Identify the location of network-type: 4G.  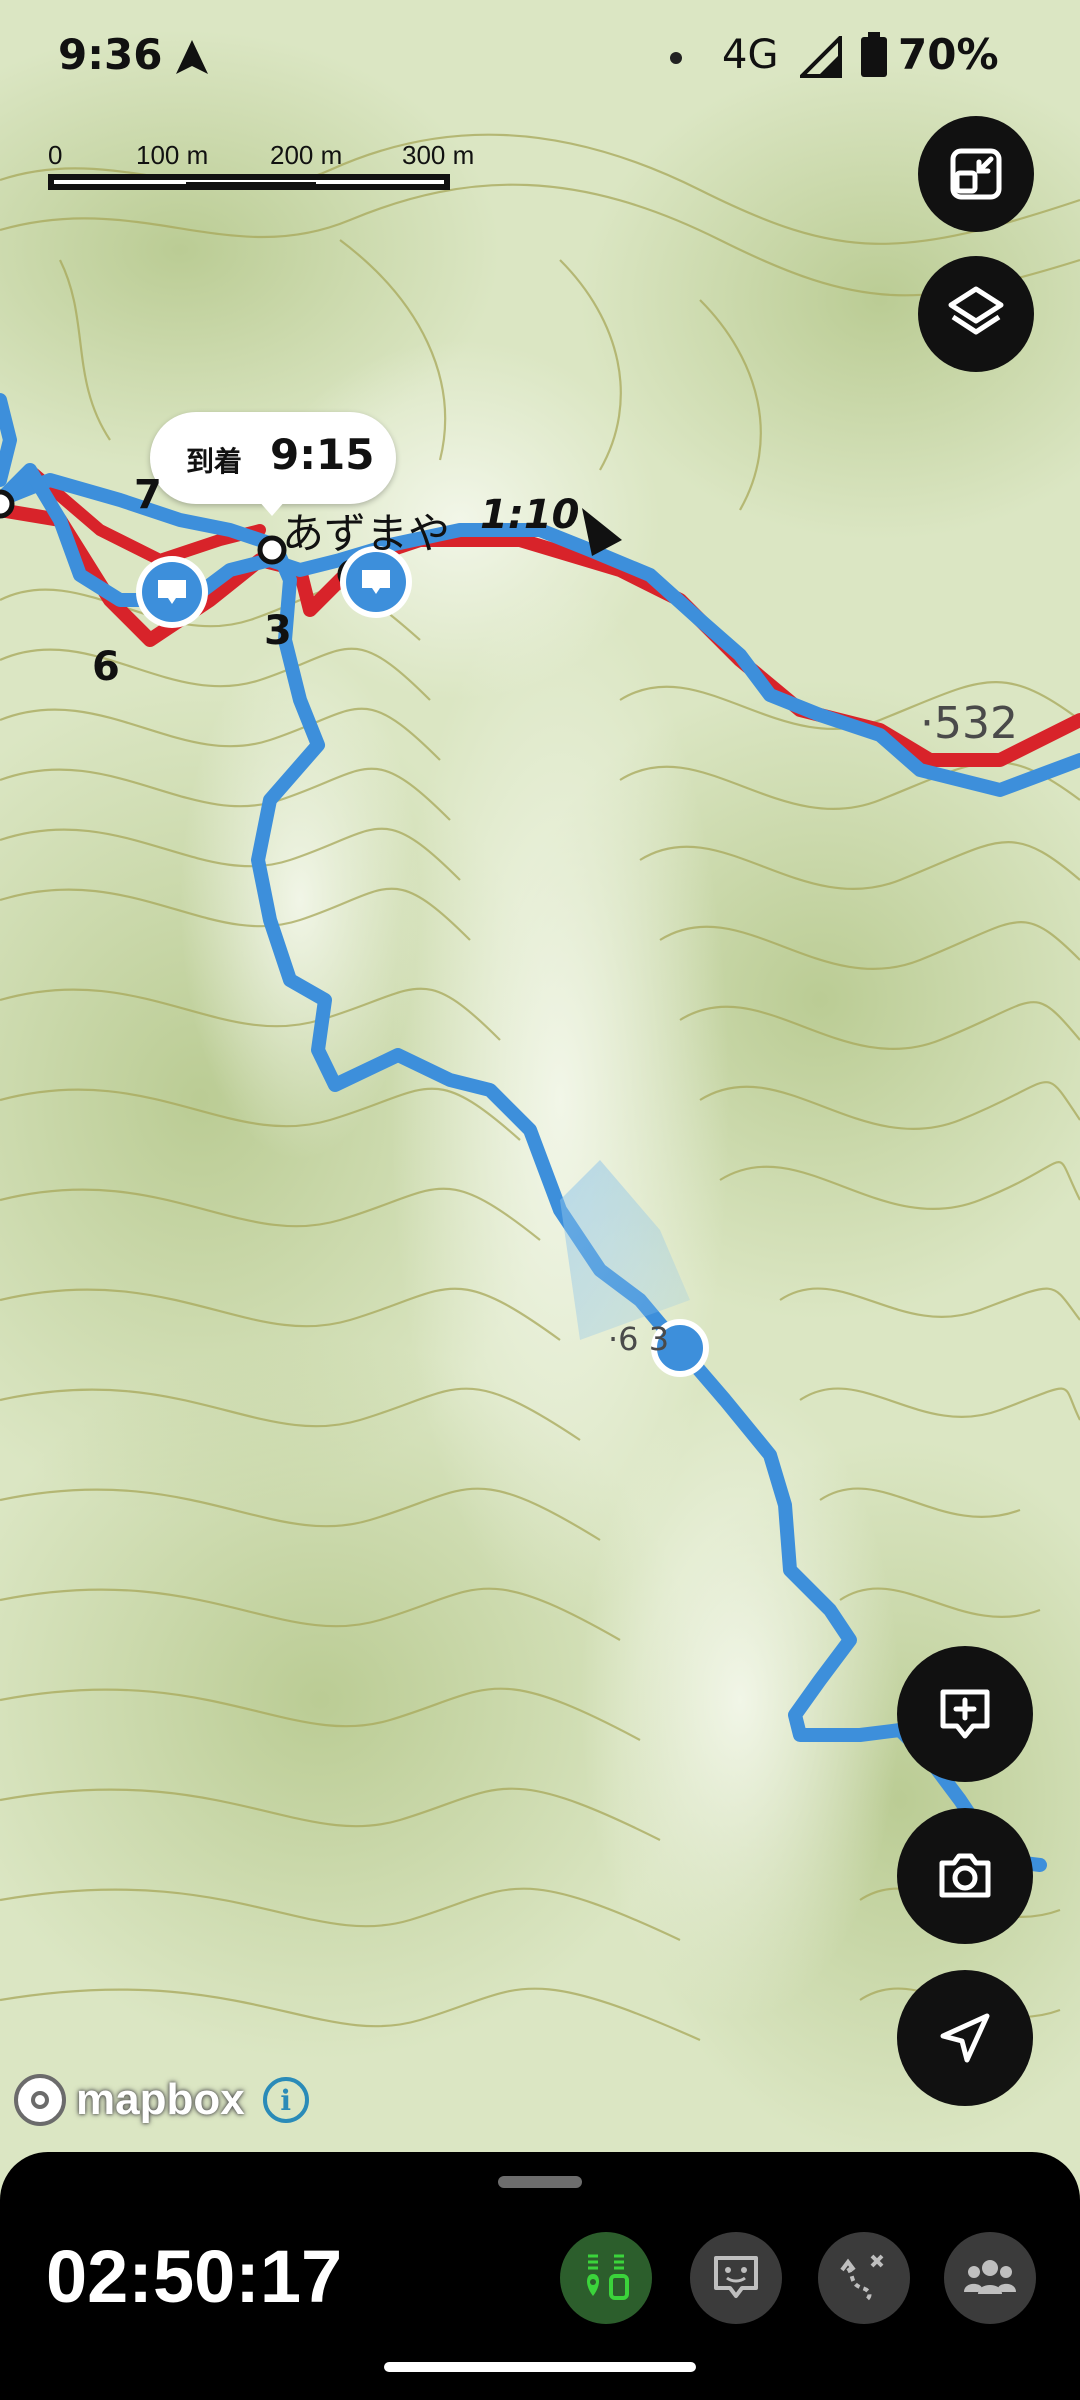
(750, 55).